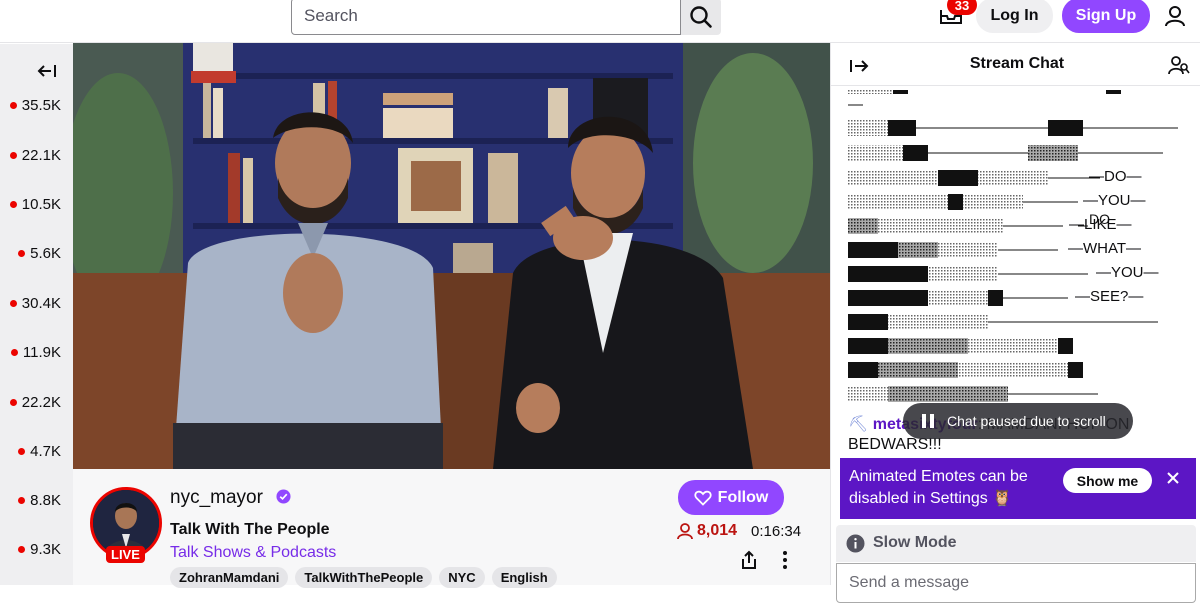 The height and width of the screenshot is (603, 1200). I want to click on sidebar-channel-item: 22.2K, so click(35, 402).